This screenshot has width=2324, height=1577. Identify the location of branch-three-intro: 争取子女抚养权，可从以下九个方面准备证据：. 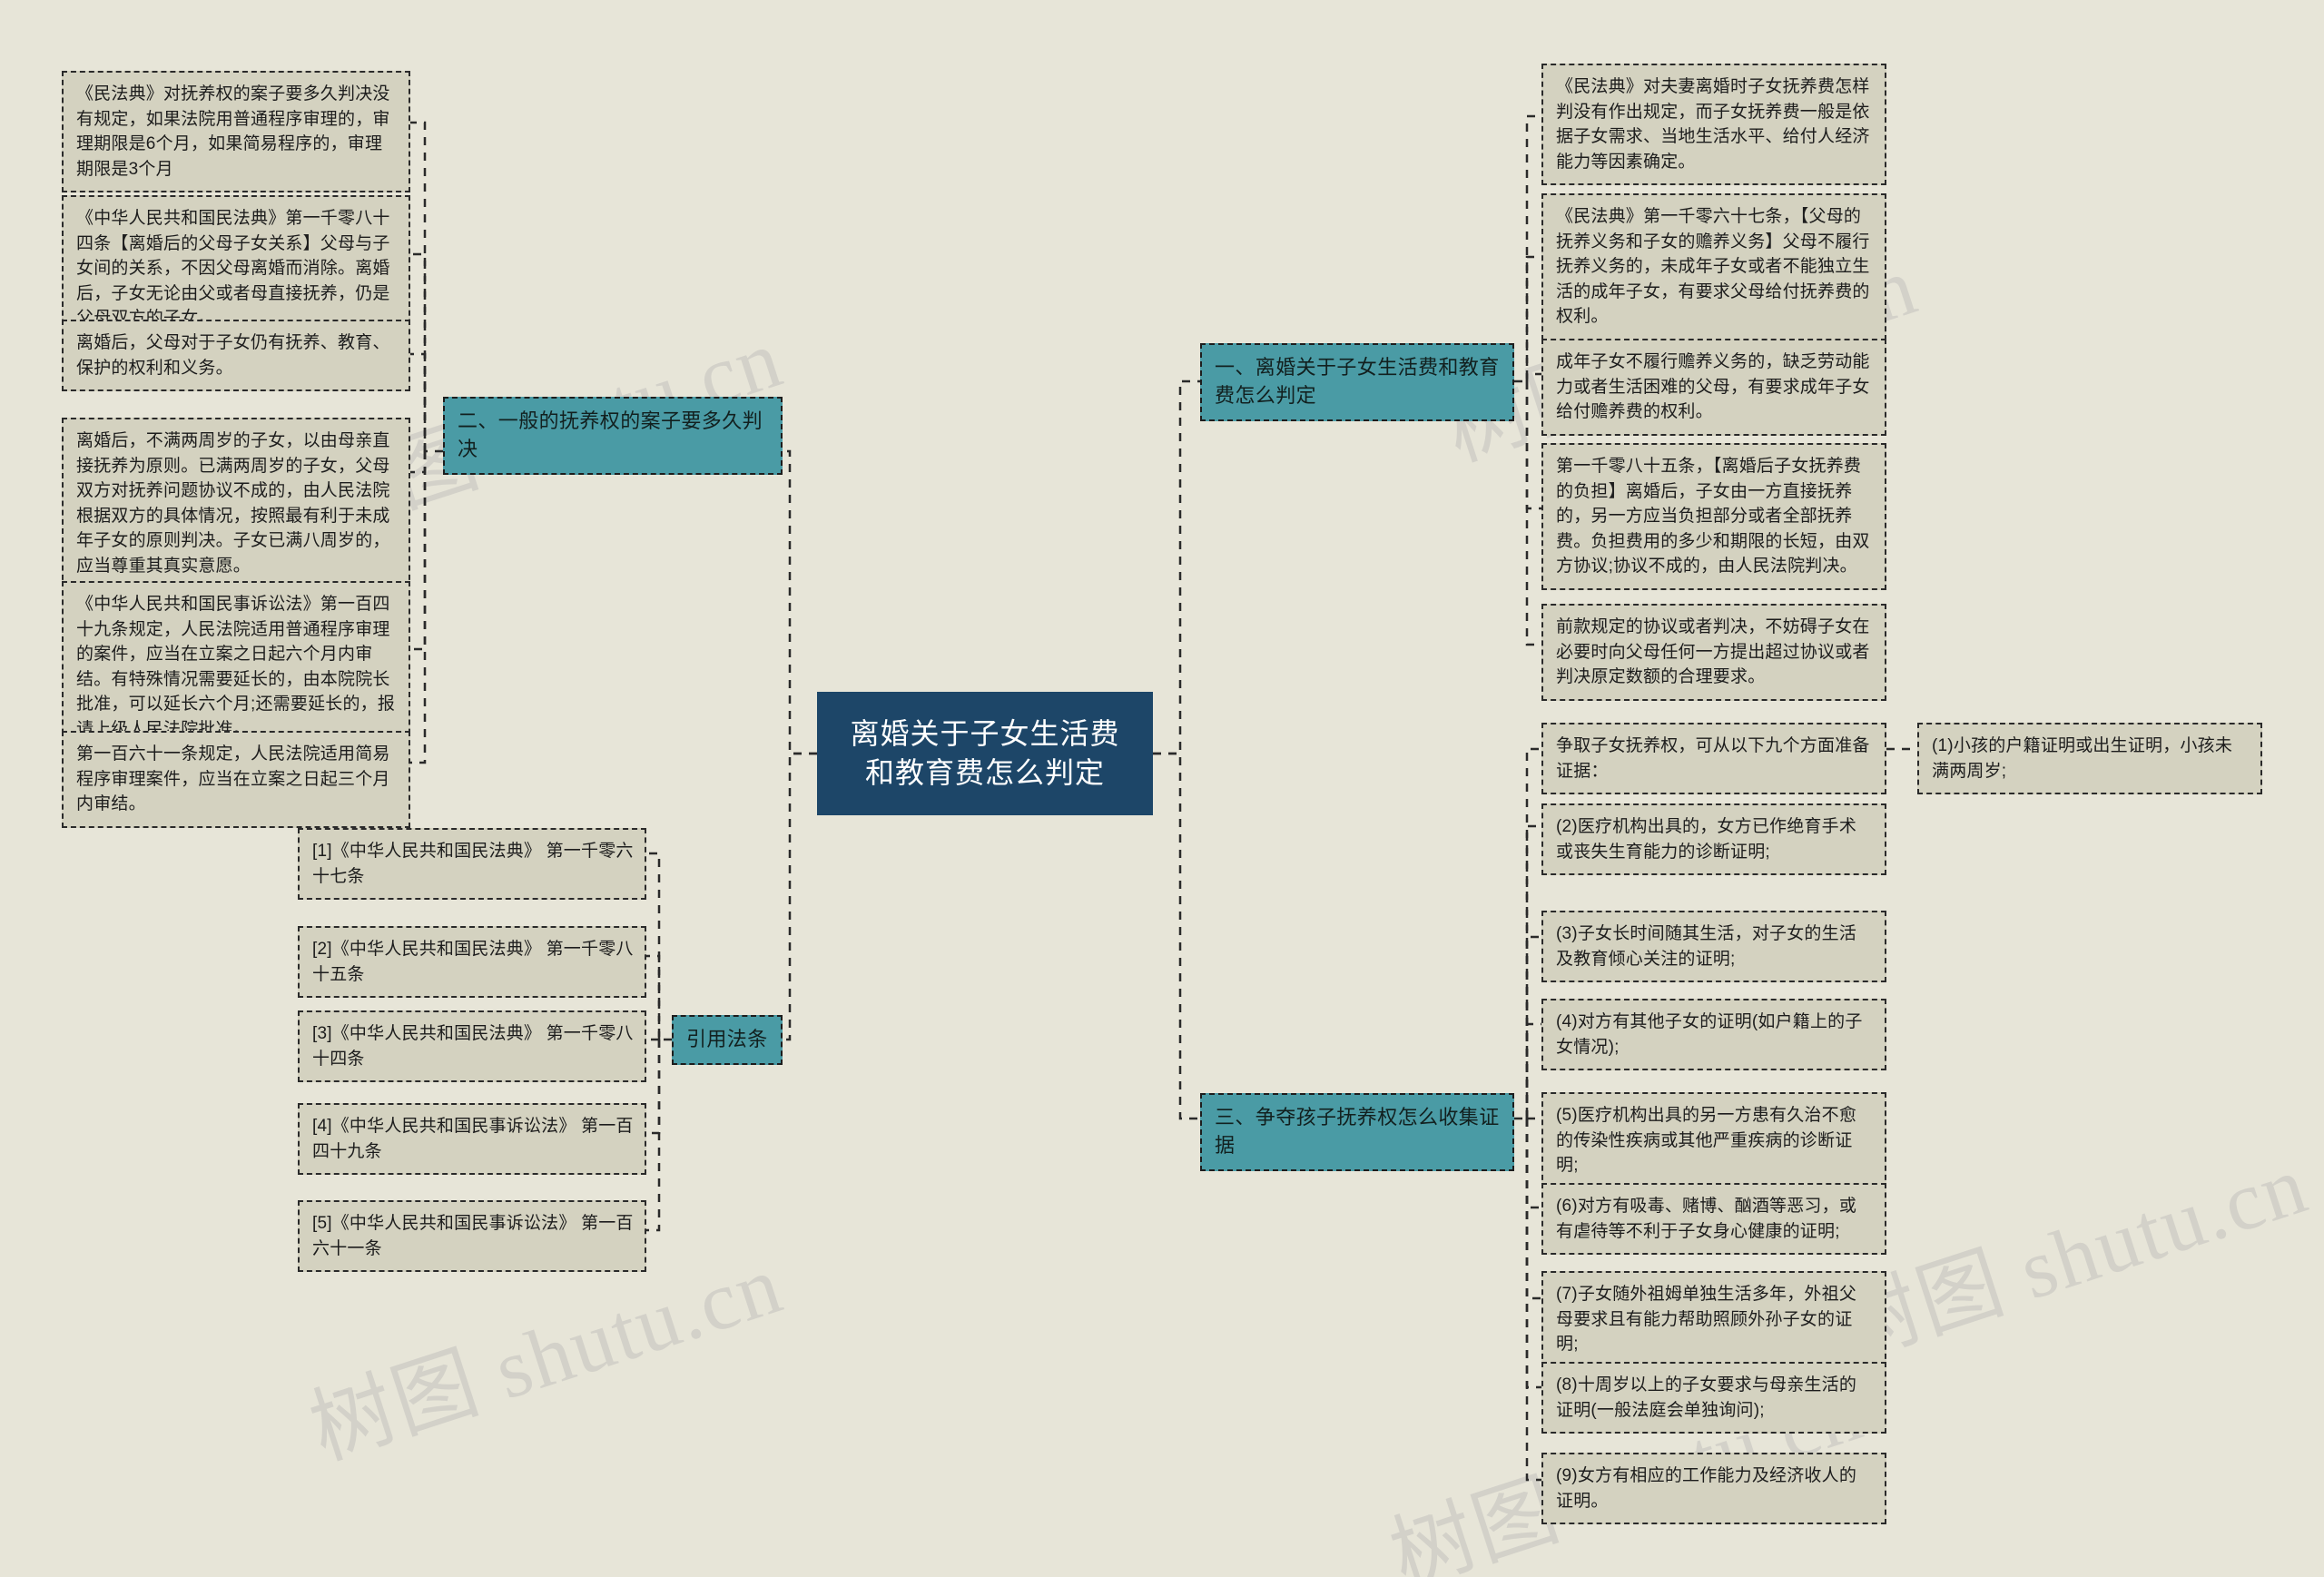
(1713, 759).